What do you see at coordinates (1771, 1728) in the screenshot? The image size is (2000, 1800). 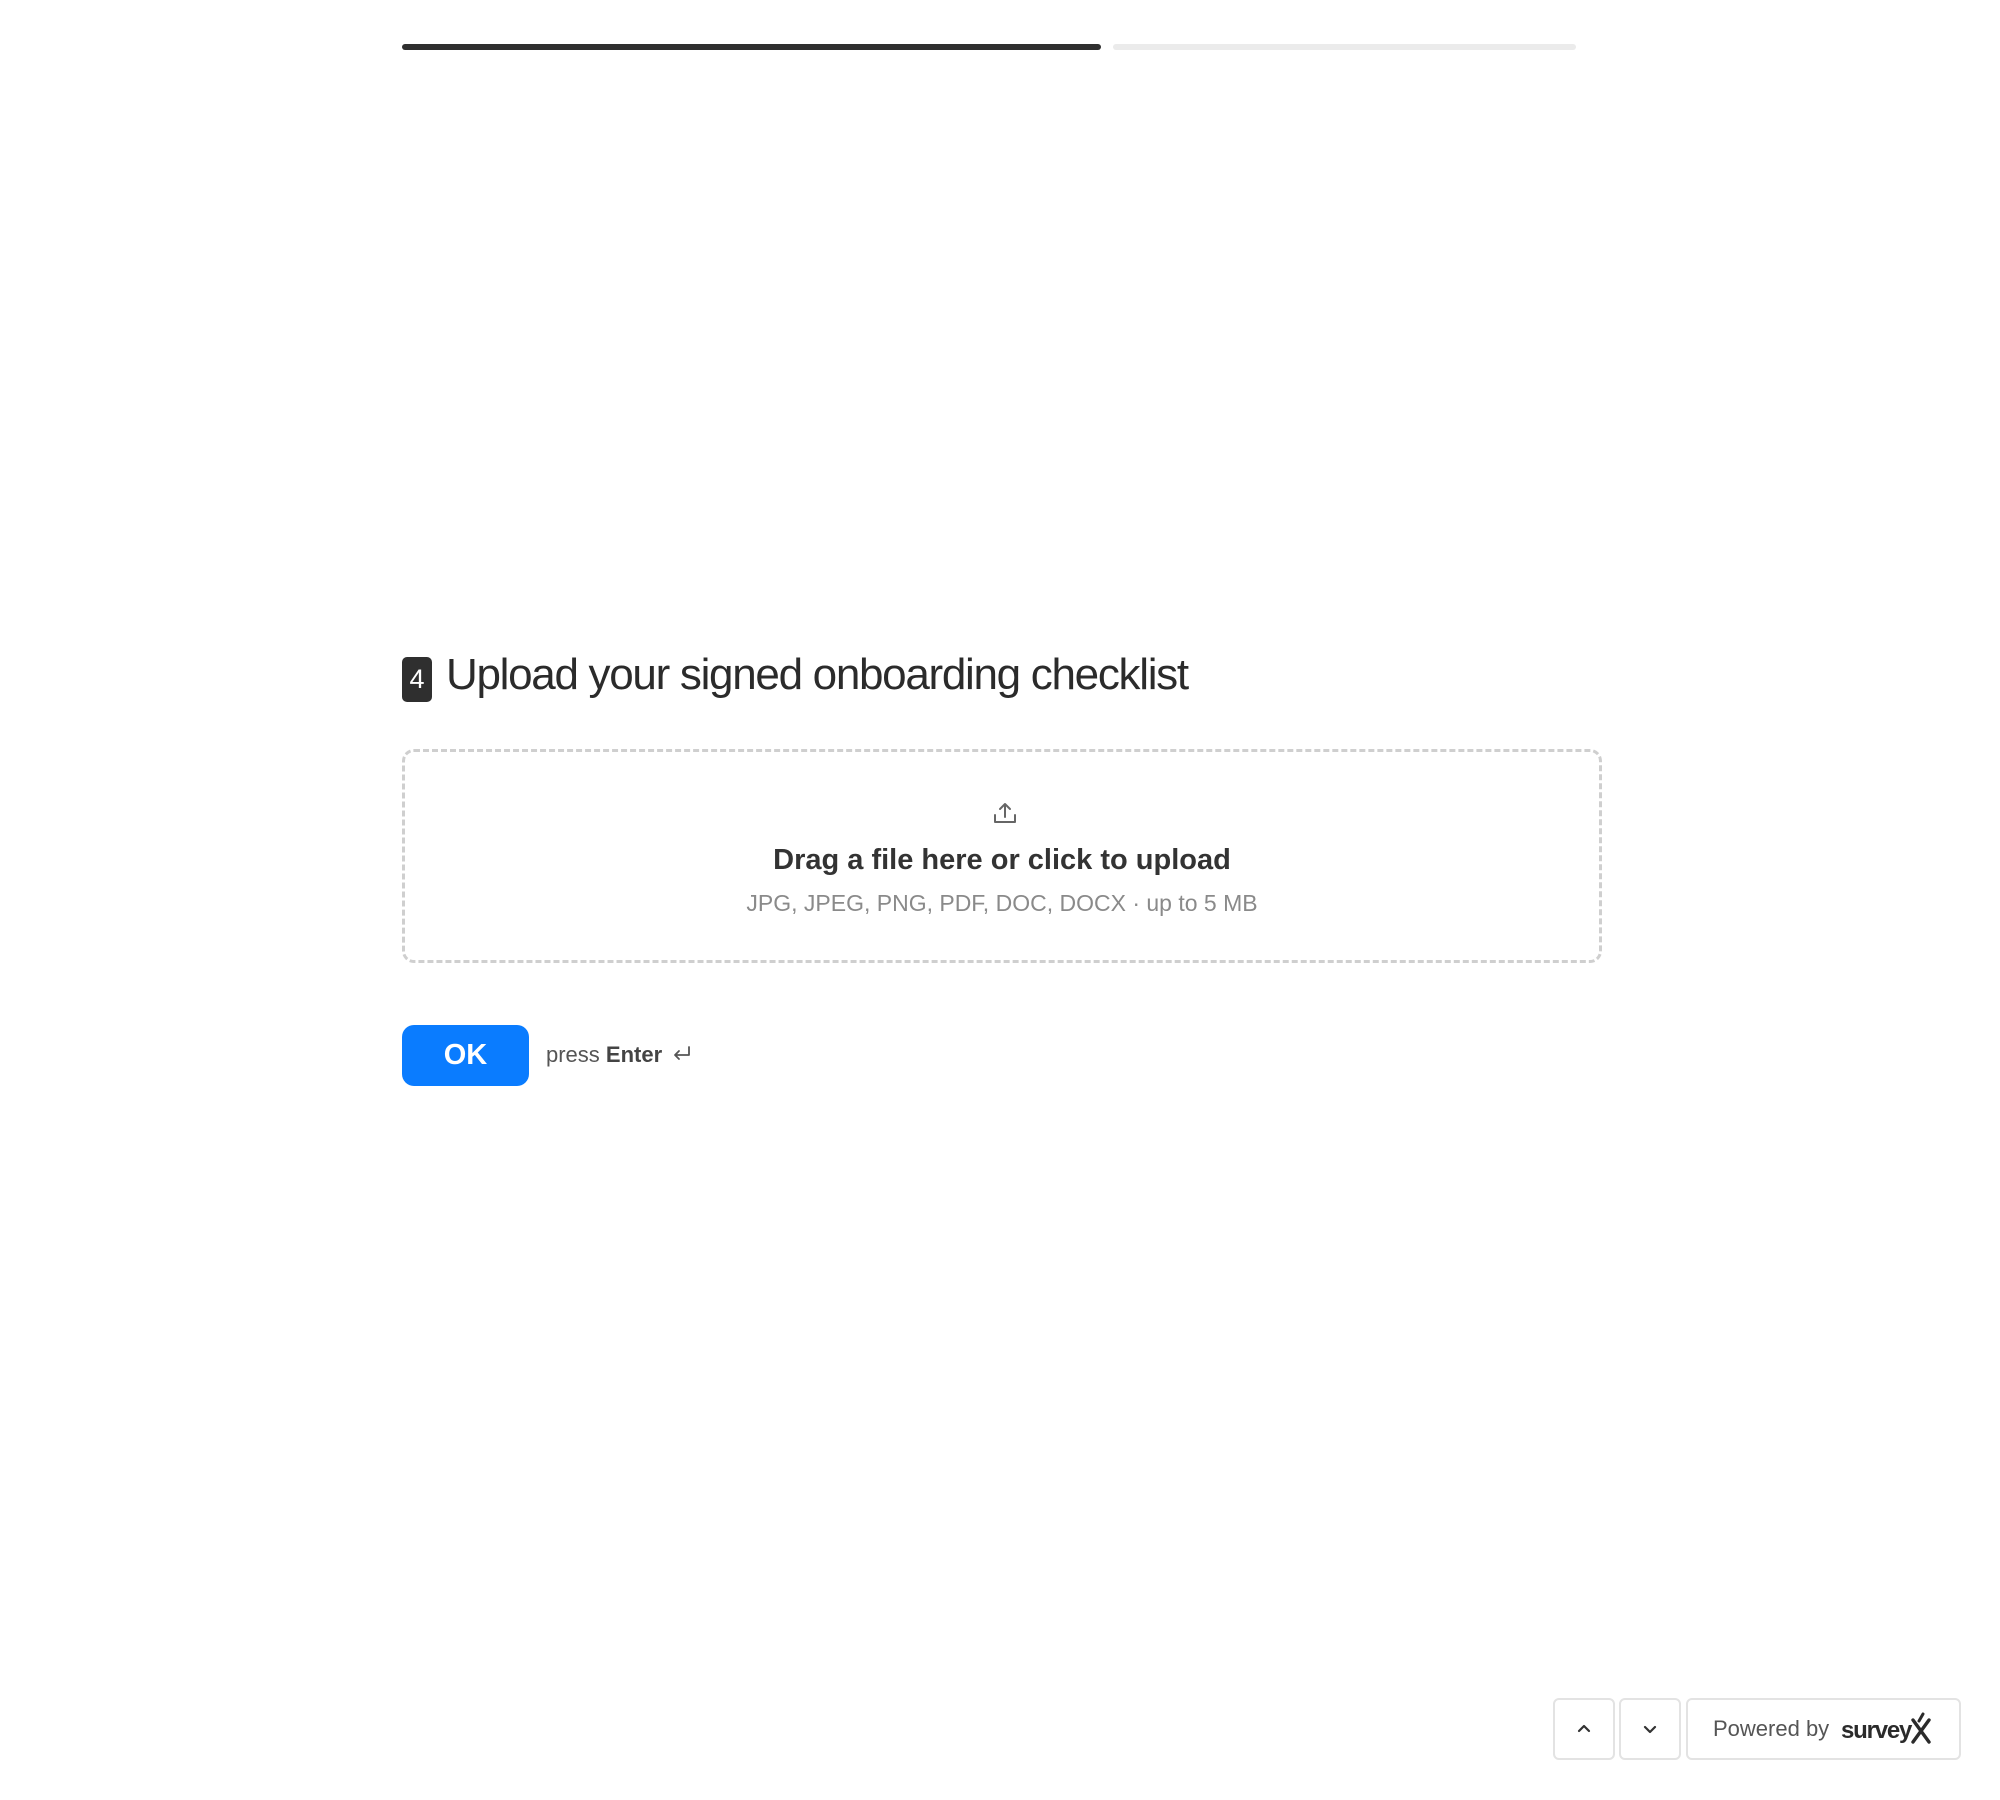 I see `powered-by-label: Powered by` at bounding box center [1771, 1728].